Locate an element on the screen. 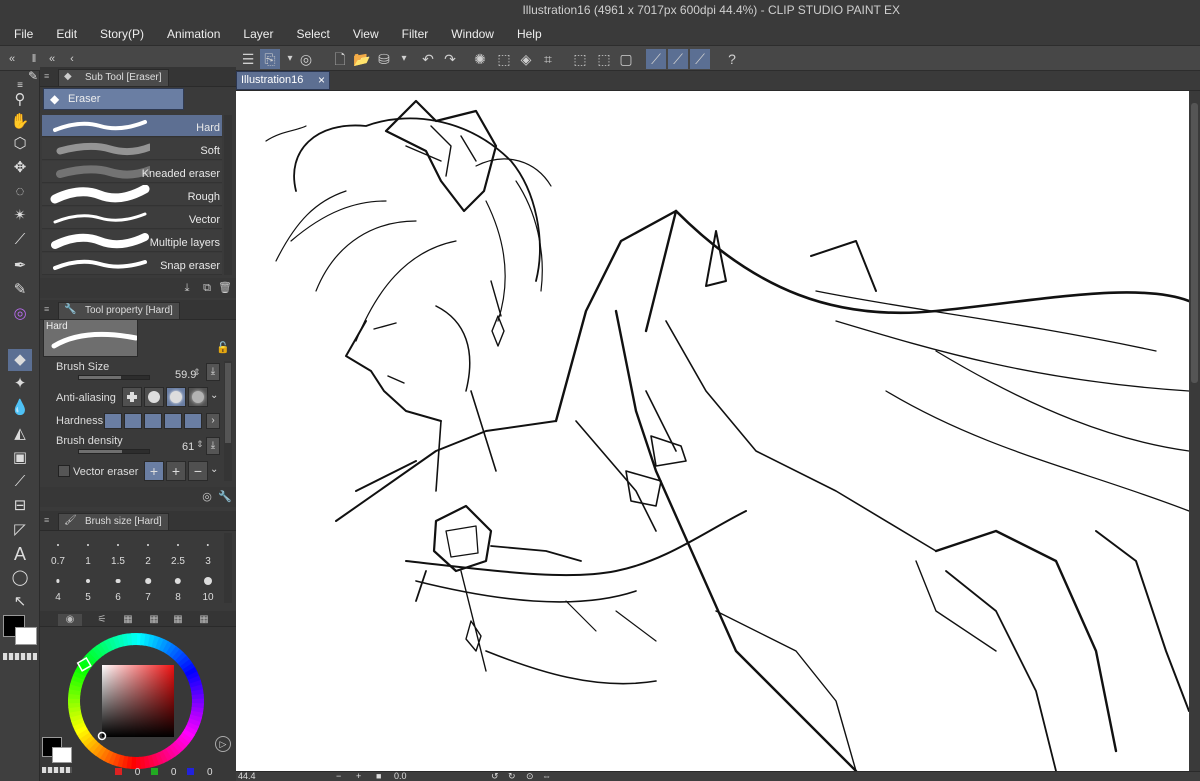 The width and height of the screenshot is (1200, 781). color-mode-icon: ▷ is located at coordinates (223, 744).